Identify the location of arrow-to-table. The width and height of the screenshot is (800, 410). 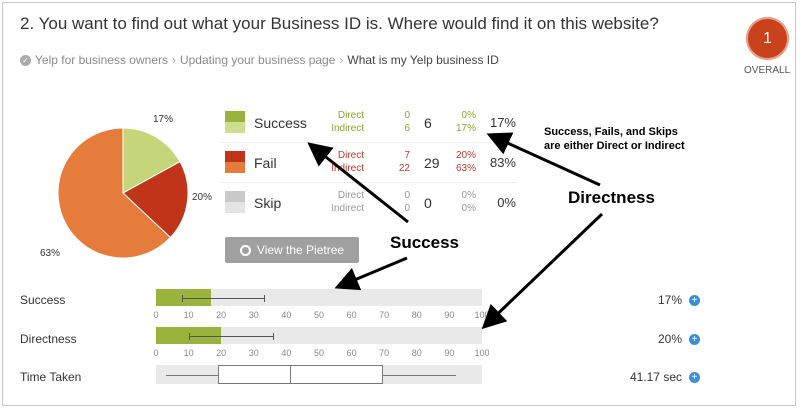
(543, 159).